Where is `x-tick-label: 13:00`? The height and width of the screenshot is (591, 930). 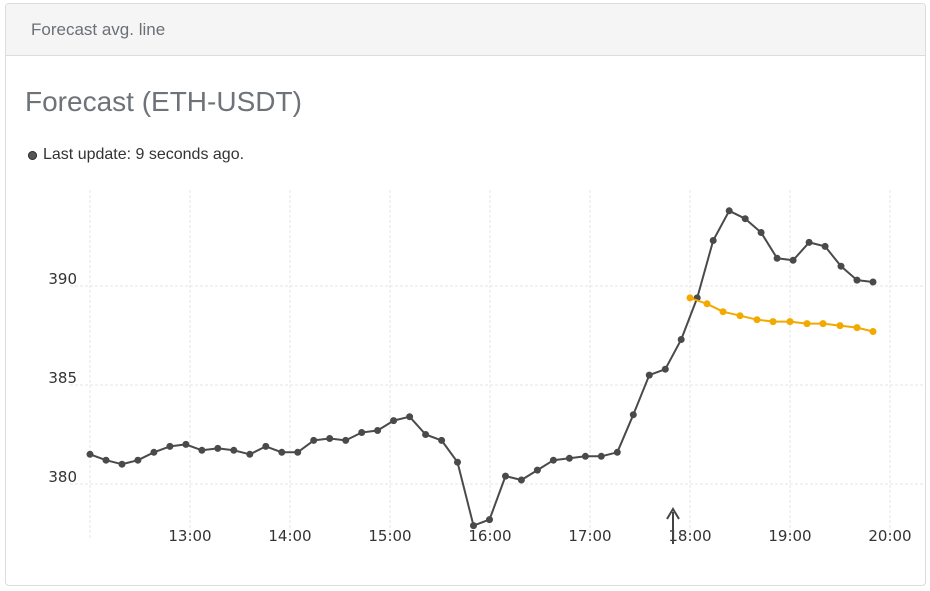
x-tick-label: 13:00 is located at coordinates (189, 536).